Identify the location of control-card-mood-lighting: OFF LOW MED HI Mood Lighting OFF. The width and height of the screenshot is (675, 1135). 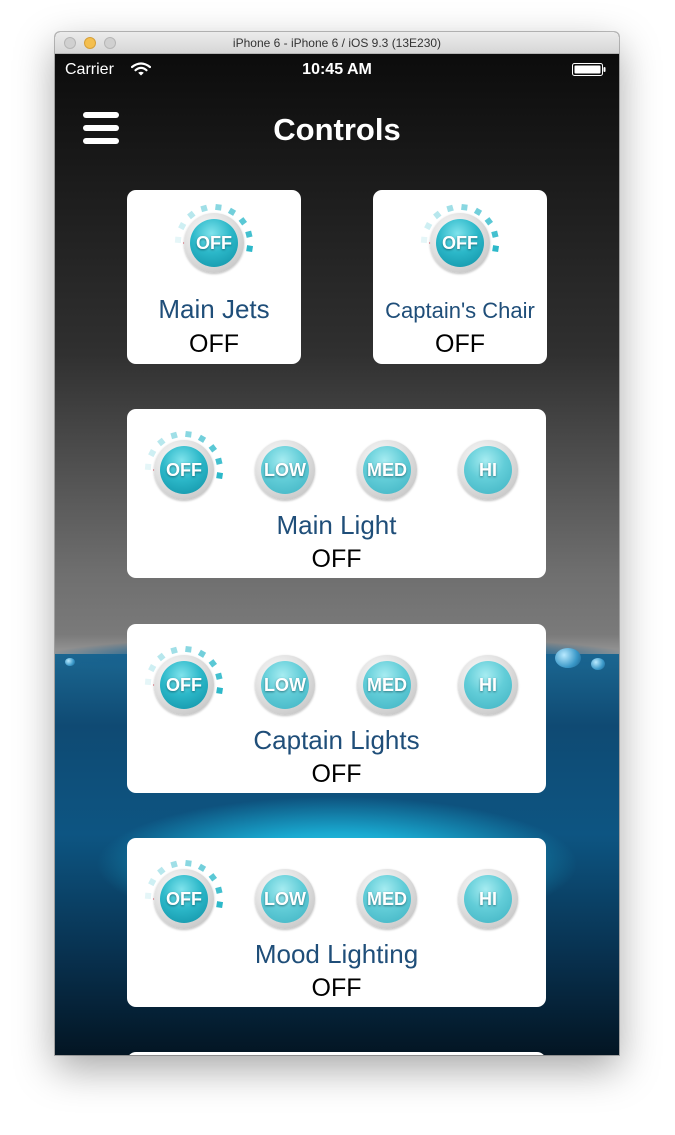
(336, 922).